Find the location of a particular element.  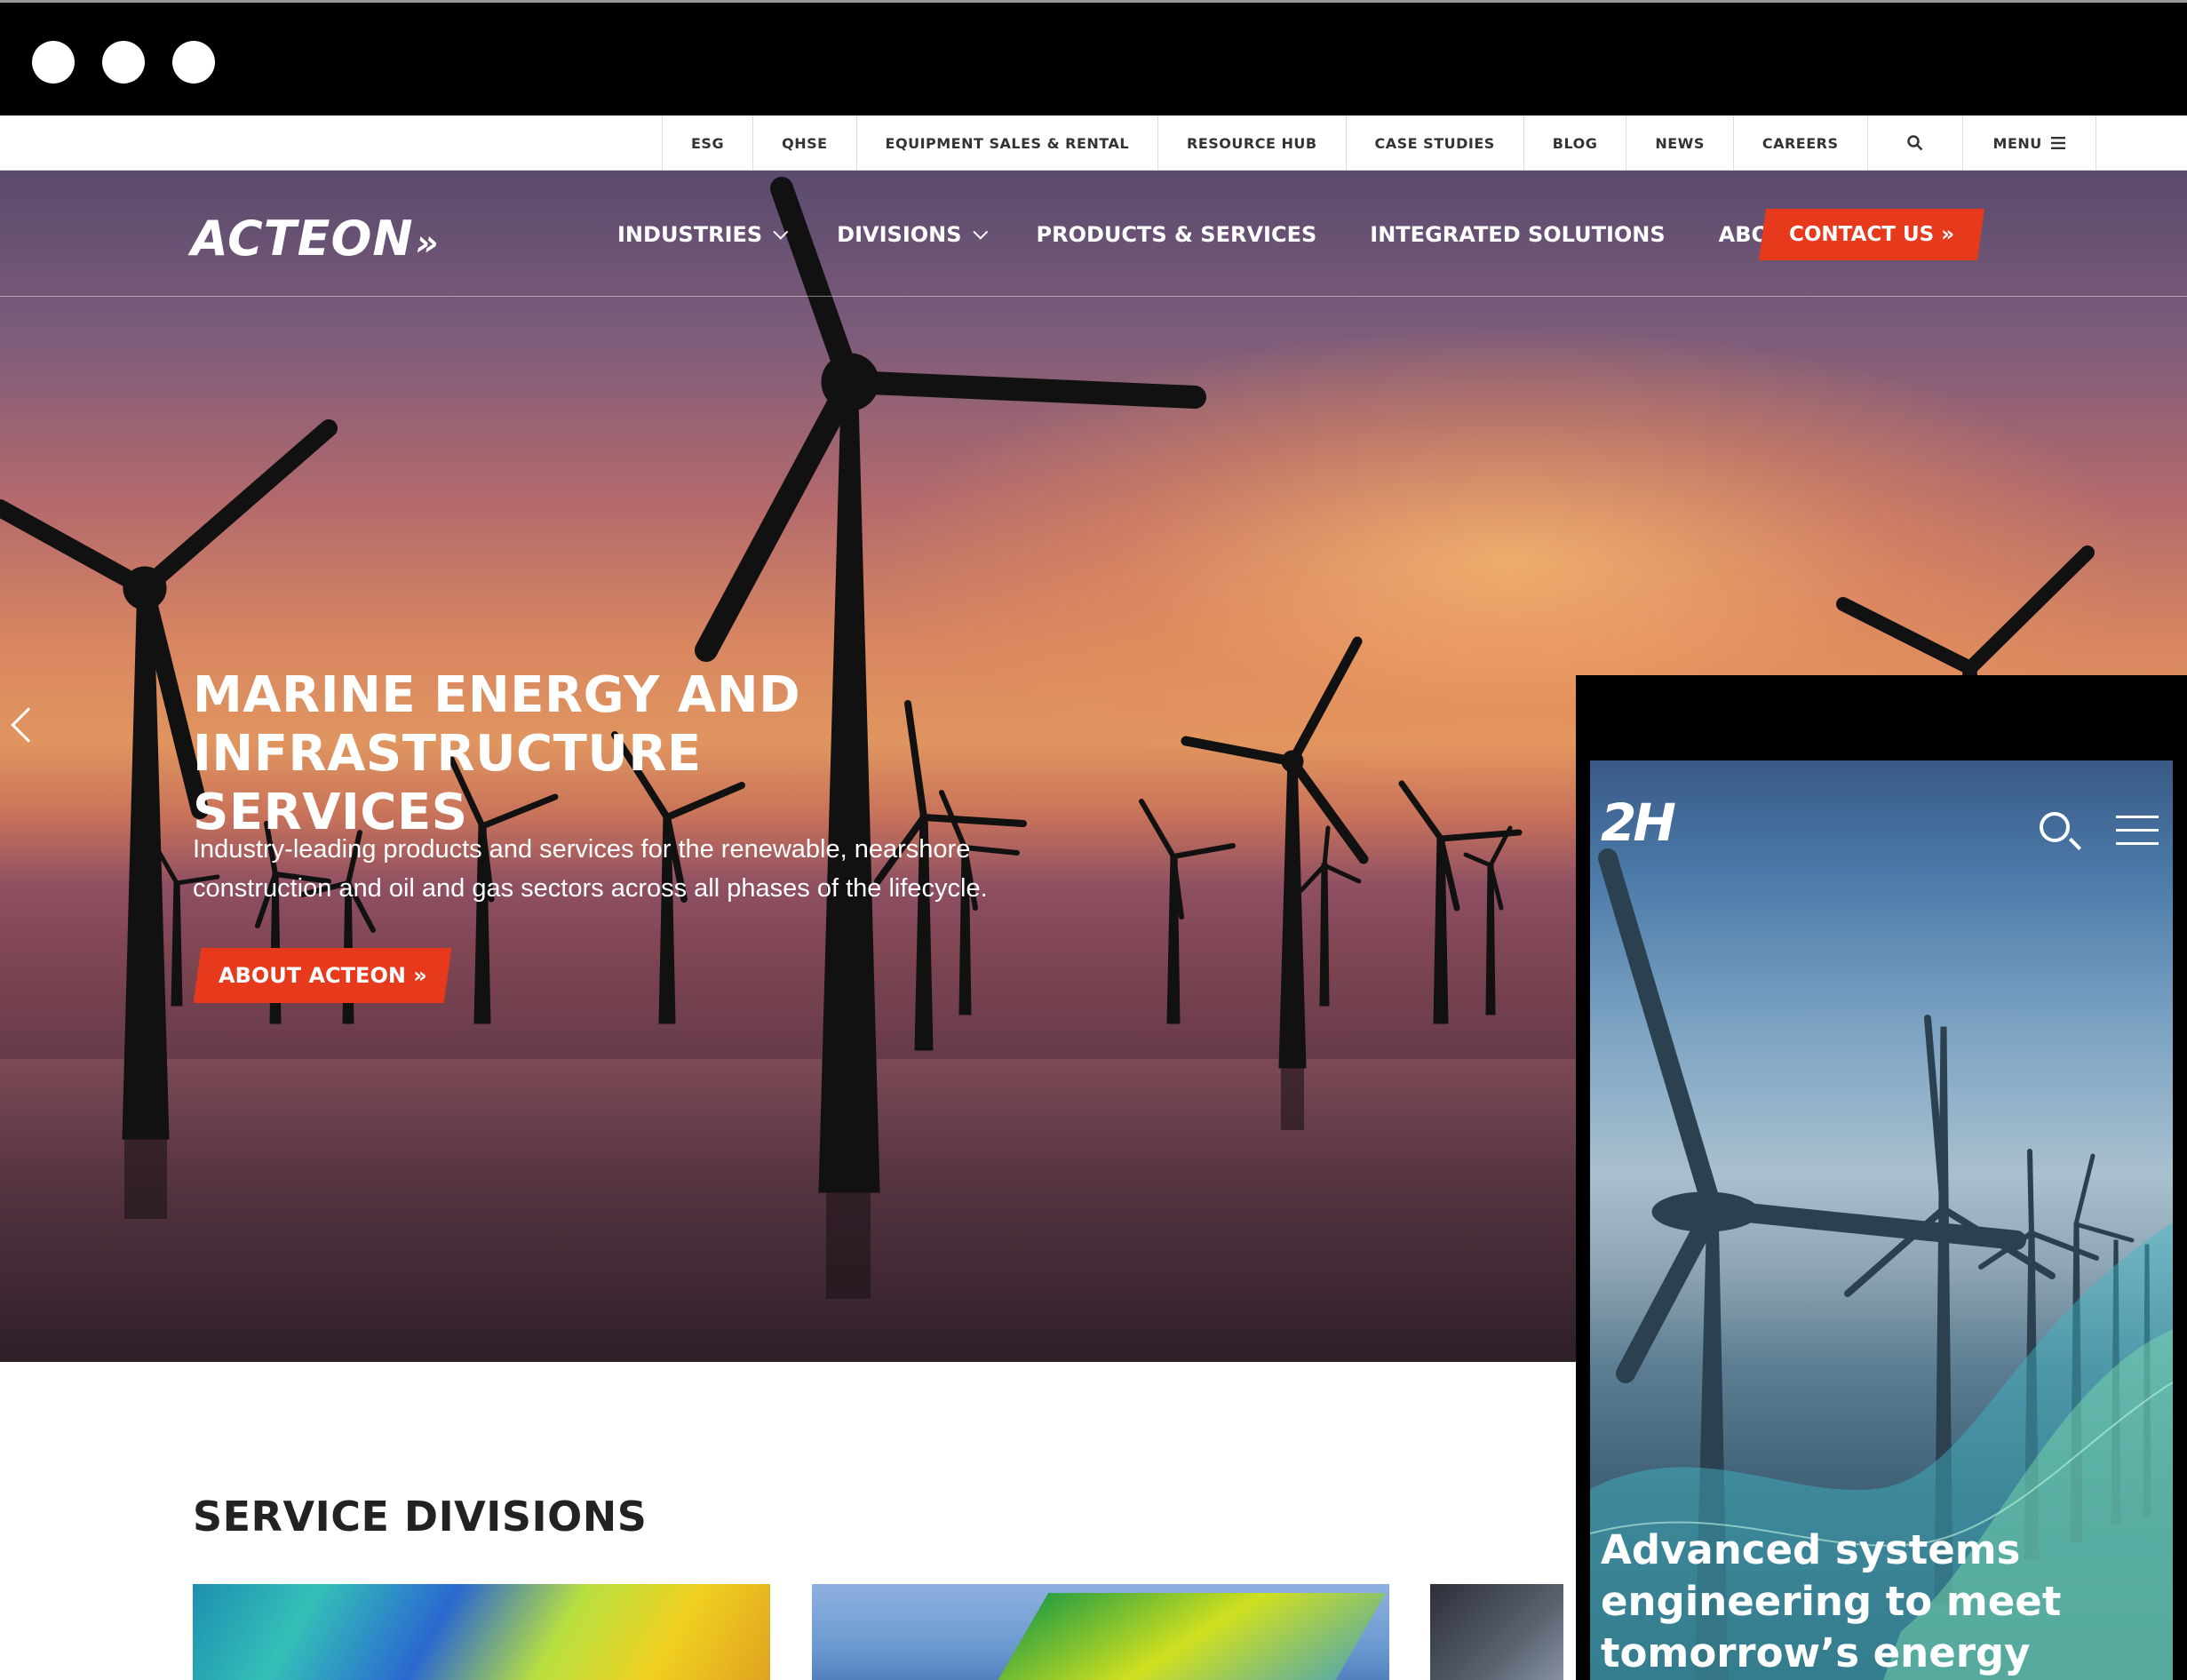

utility-search-button is located at coordinates (1916, 143).